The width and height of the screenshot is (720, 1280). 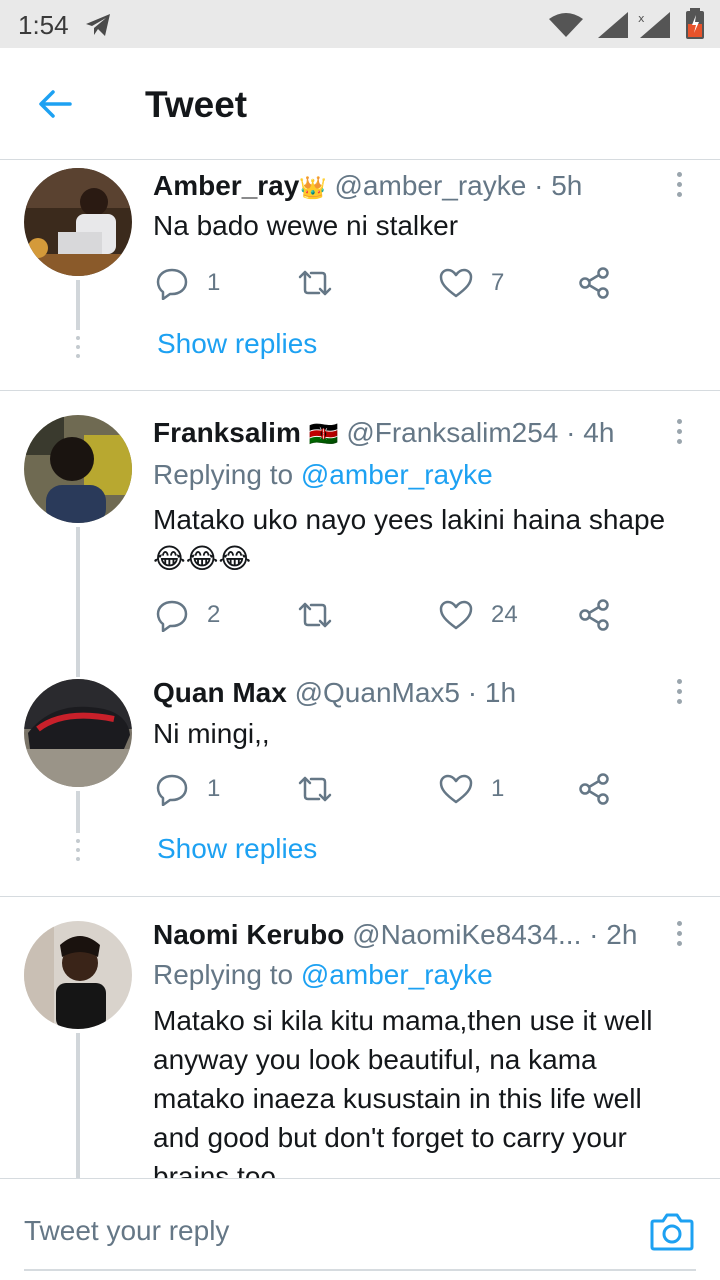 What do you see at coordinates (248, 934) in the screenshot?
I see `display-name: Naomi Kerubo` at bounding box center [248, 934].